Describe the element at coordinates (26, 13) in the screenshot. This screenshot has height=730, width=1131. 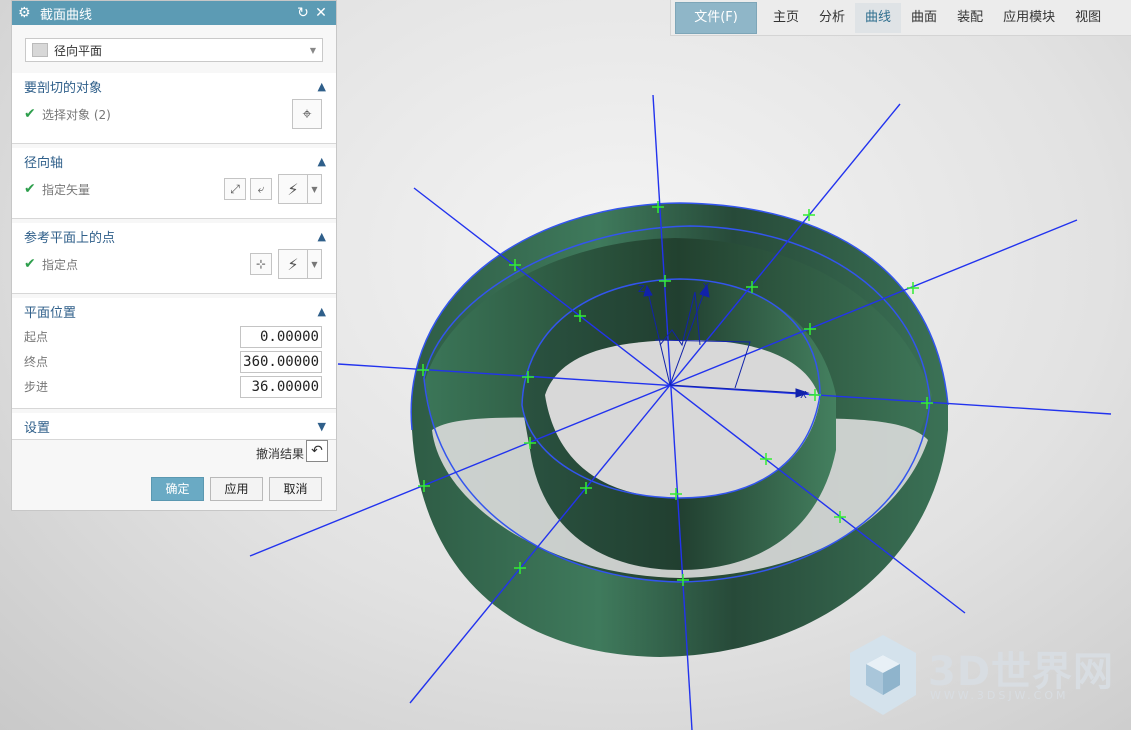
I see `gear-icon: ⚙` at that location.